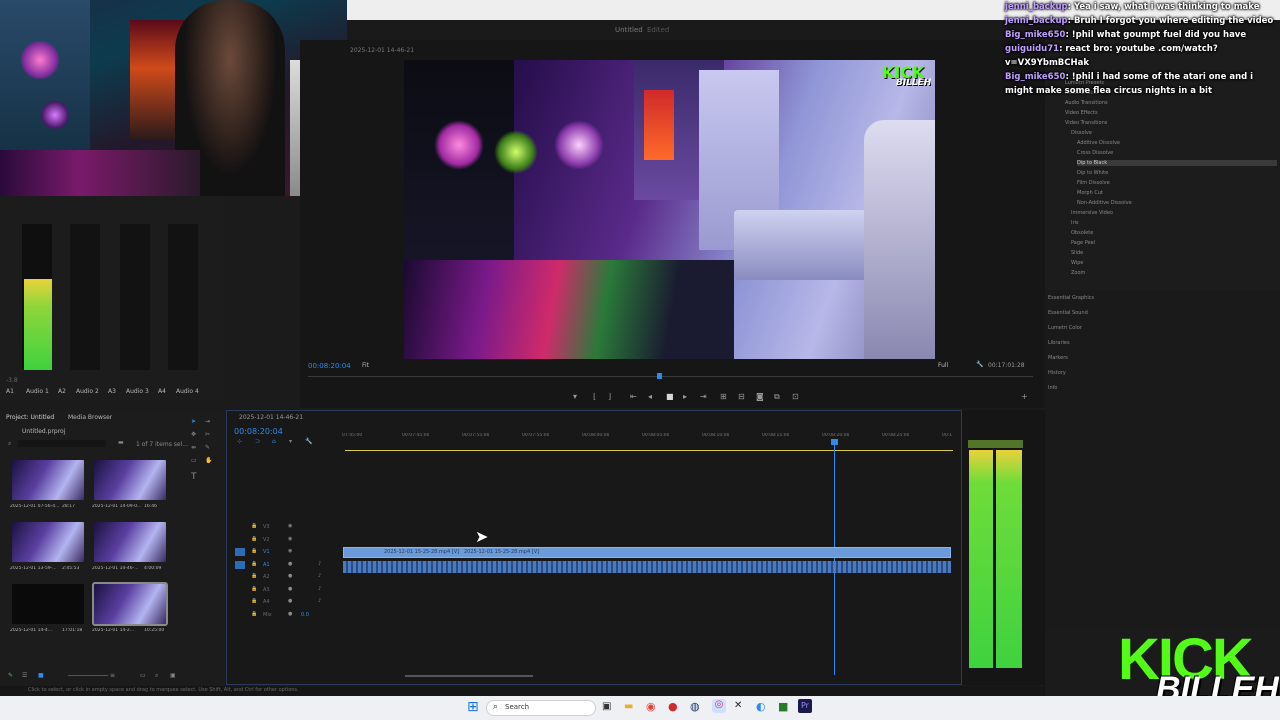  I want to click on chrome-icon: ◉, so click(651, 706).